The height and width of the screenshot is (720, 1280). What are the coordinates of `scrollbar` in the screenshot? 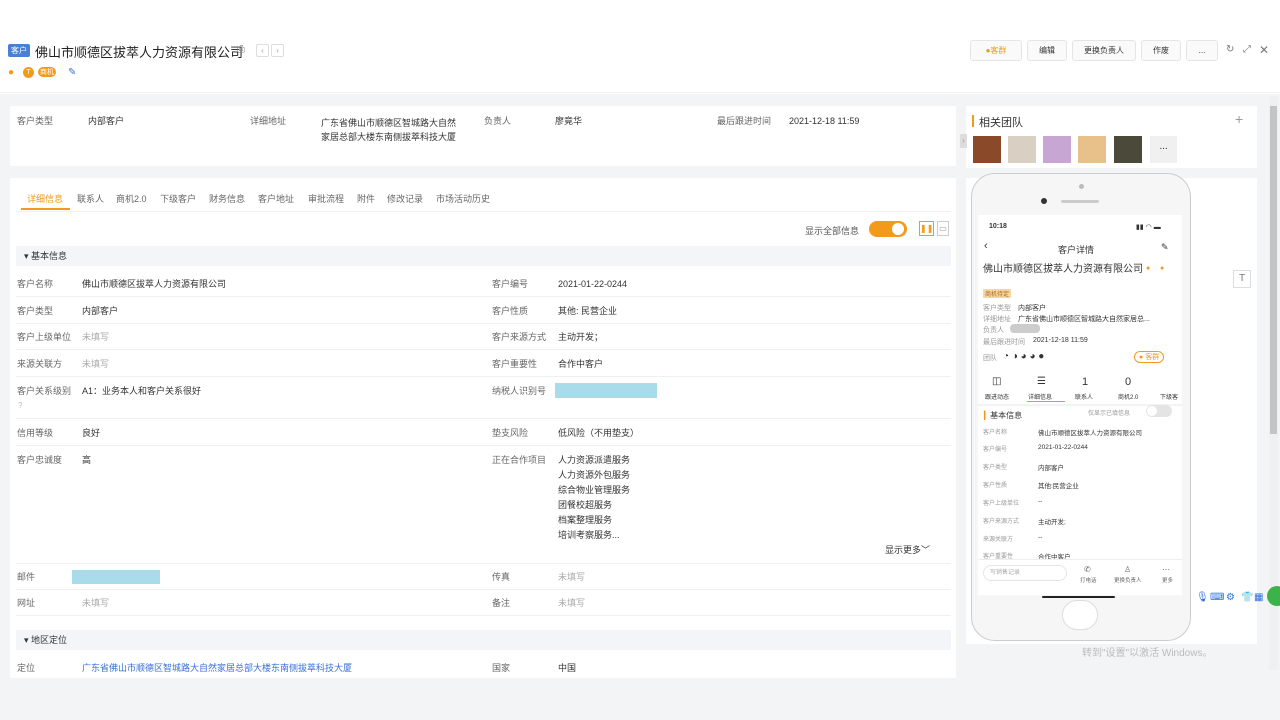 It's located at (1273, 383).